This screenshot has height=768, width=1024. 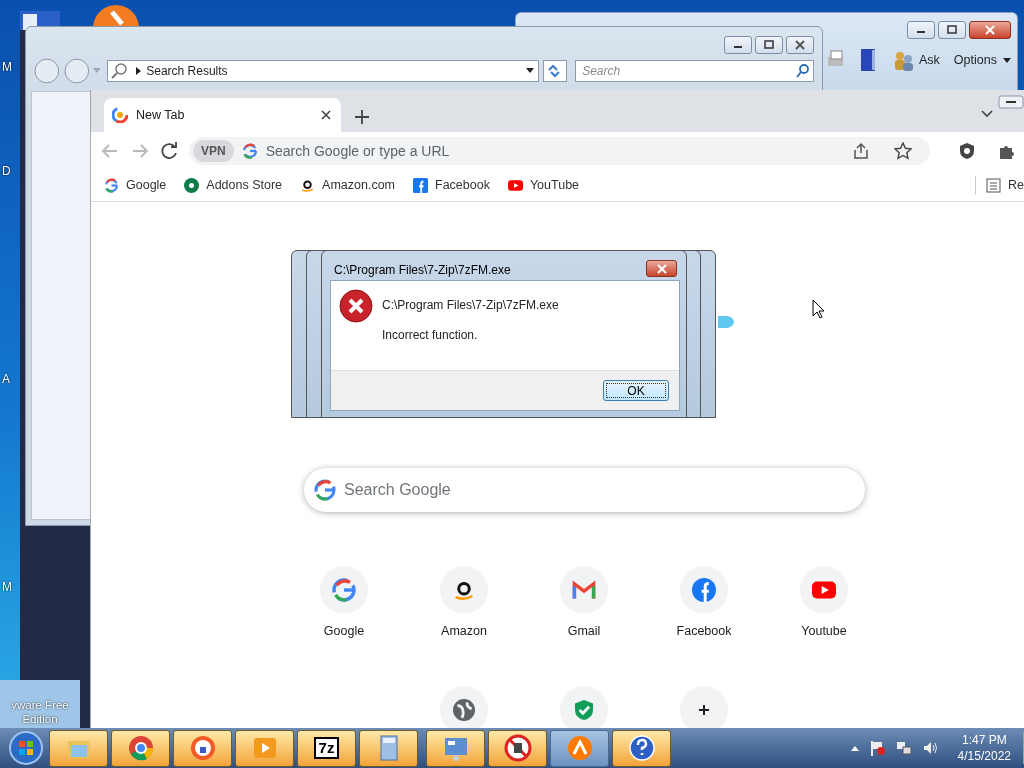 I want to click on desktop-icon-label: M, so click(x=7, y=67).